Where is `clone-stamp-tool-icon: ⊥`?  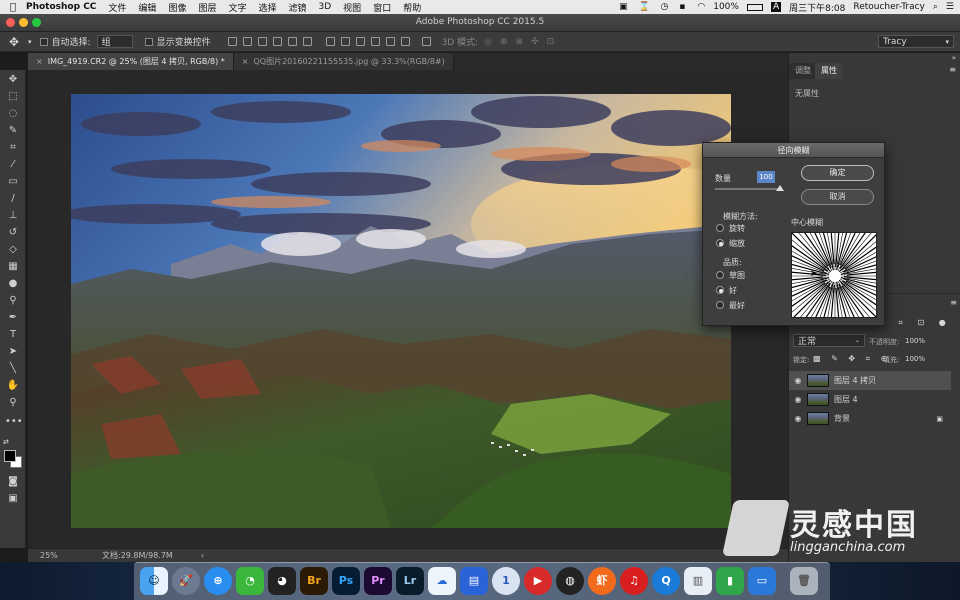 clone-stamp-tool-icon: ⊥ is located at coordinates (13, 216).